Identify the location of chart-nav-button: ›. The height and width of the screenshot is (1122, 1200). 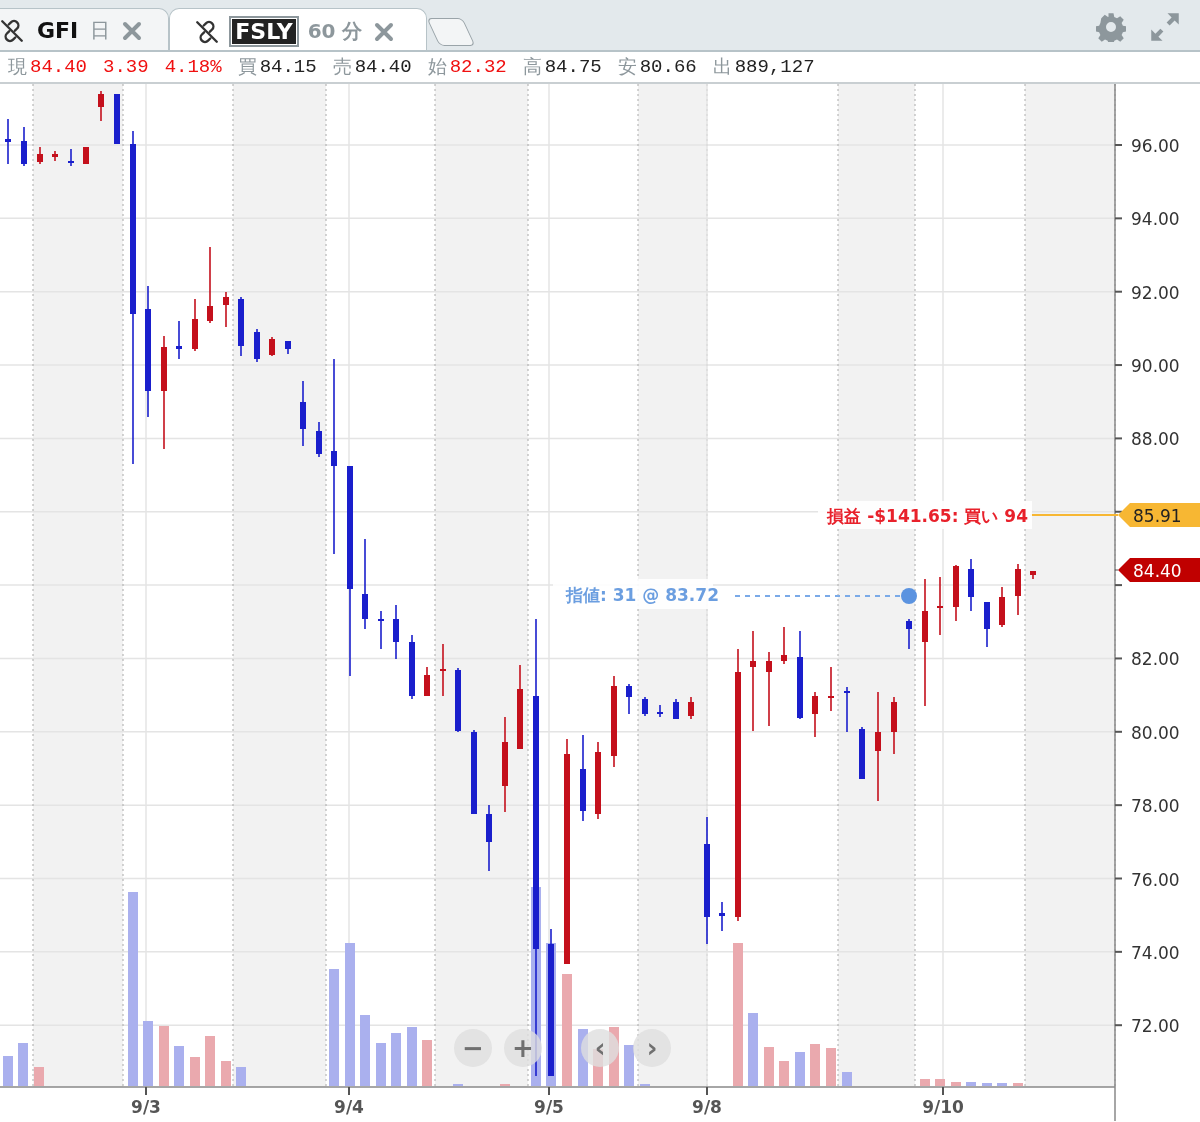
(652, 1048).